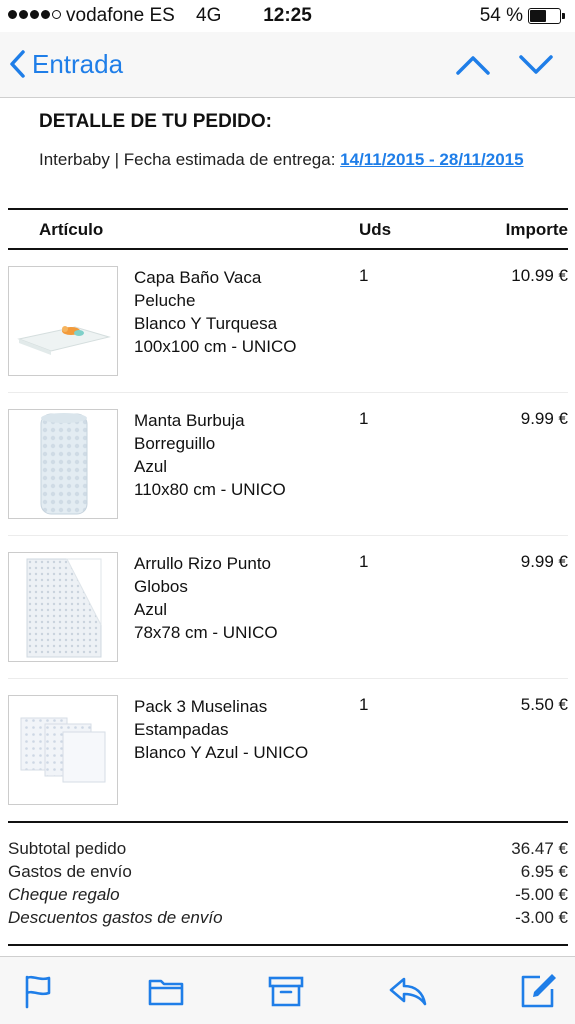 The image size is (575, 1024). Describe the element at coordinates (288, 945) in the screenshot. I see `divider` at that location.